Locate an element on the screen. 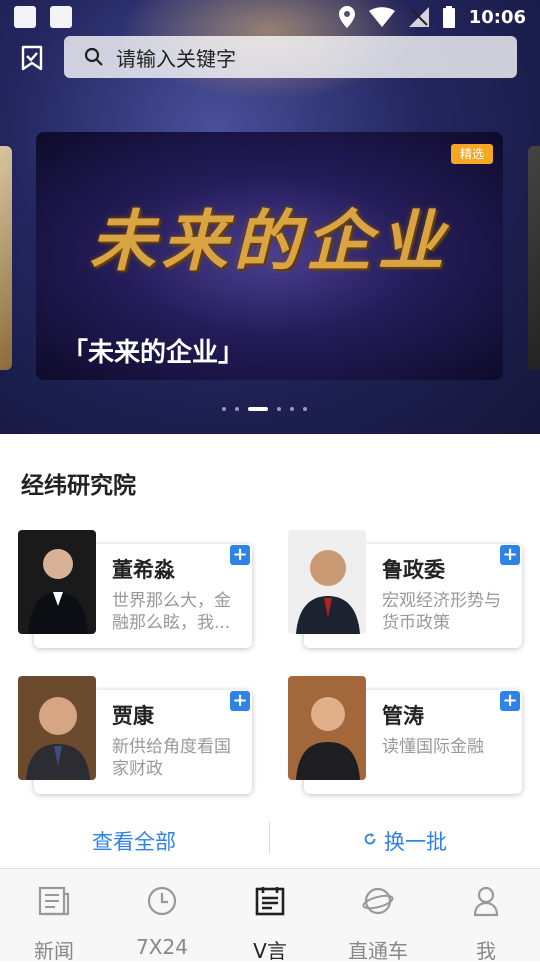 The height and width of the screenshot is (964, 540). featured-badge: 精选 is located at coordinates (472, 154).